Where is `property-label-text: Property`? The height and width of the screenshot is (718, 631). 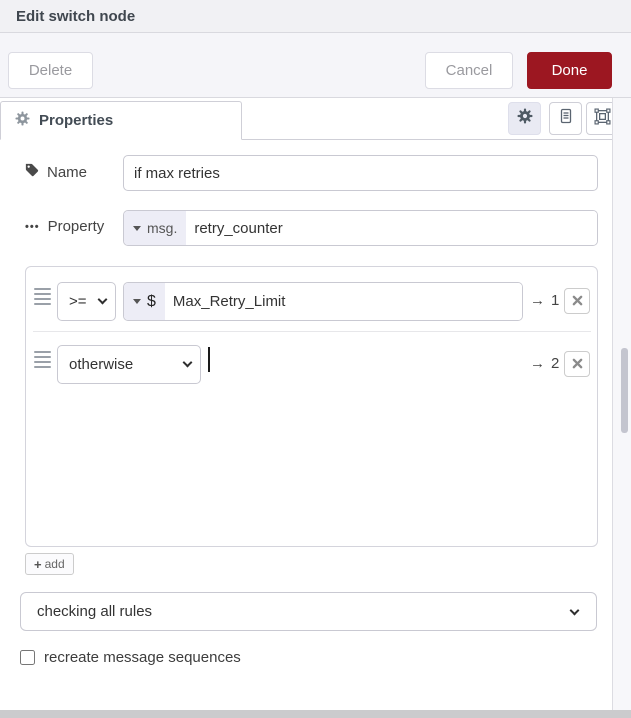
property-label-text: Property is located at coordinates (76, 226).